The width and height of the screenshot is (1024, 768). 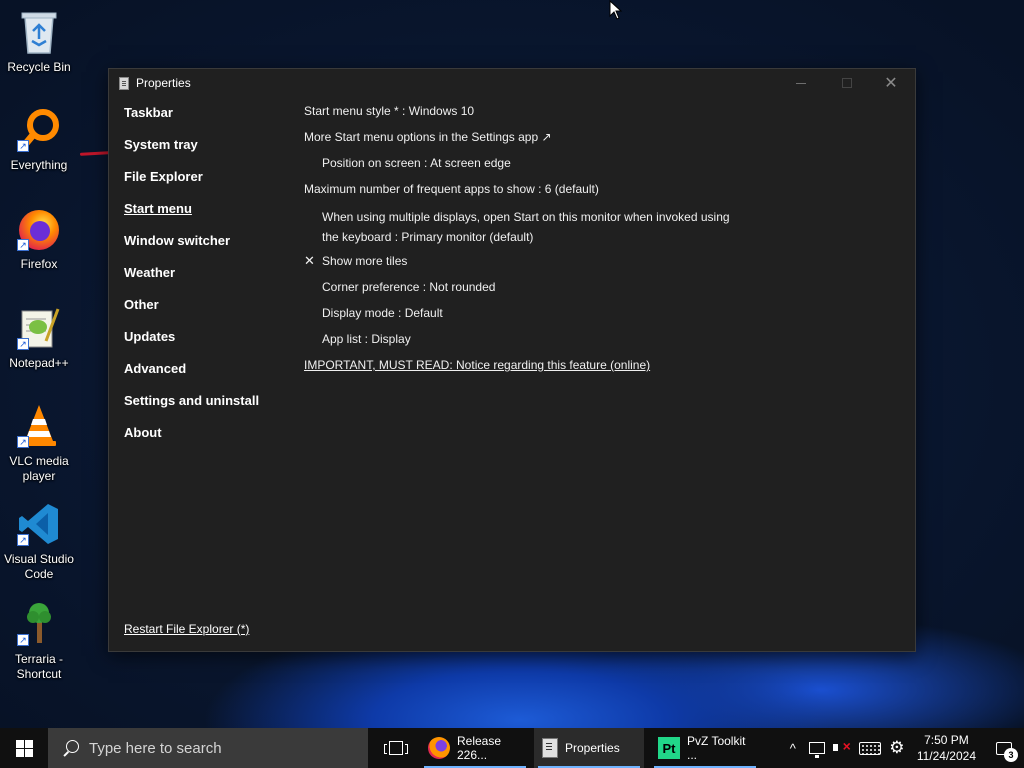 What do you see at coordinates (309, 260) in the screenshot?
I see `checked-x-icon: ✕` at bounding box center [309, 260].